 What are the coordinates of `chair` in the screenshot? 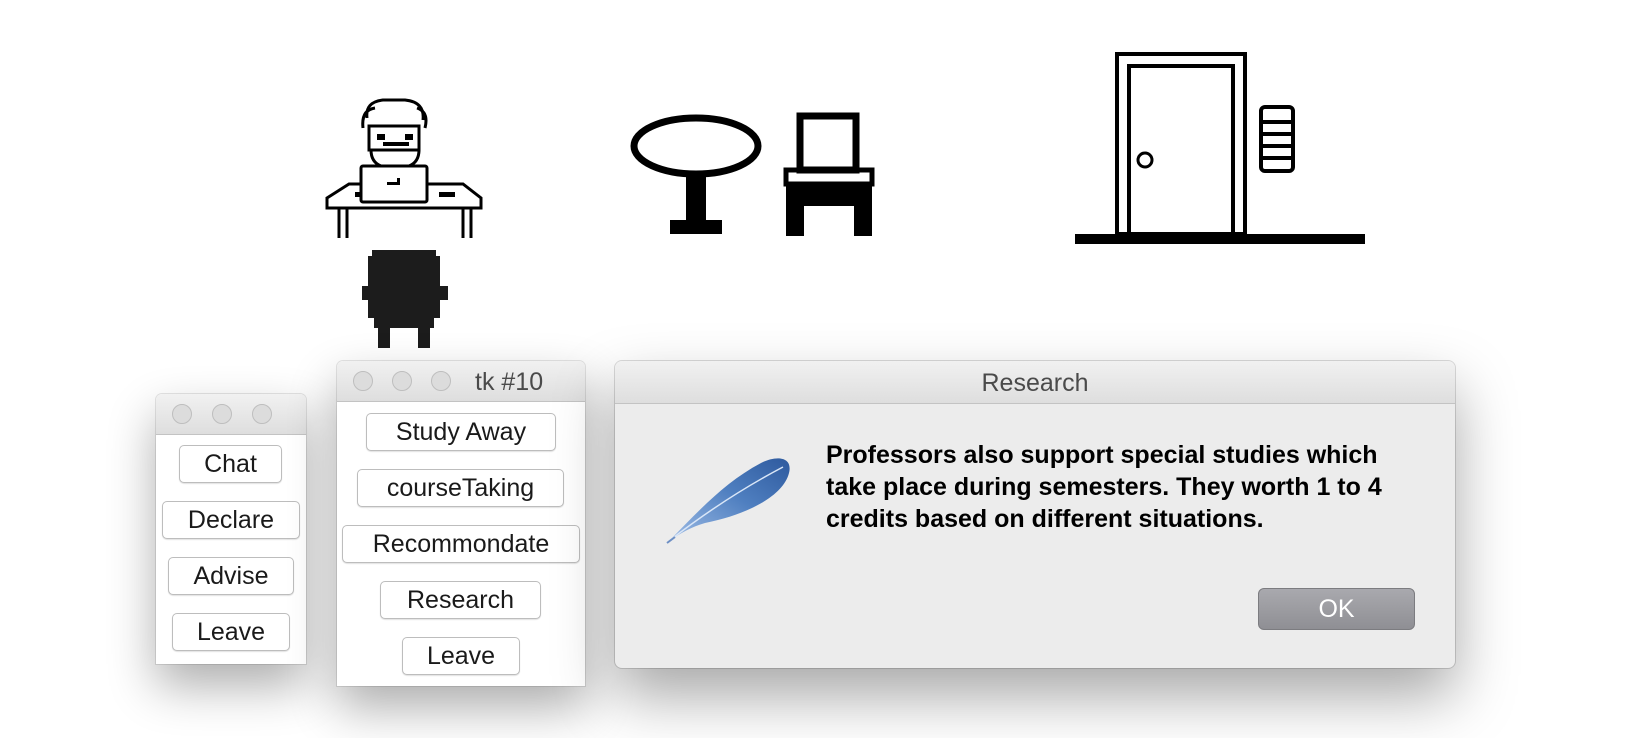 It's located at (829, 174).